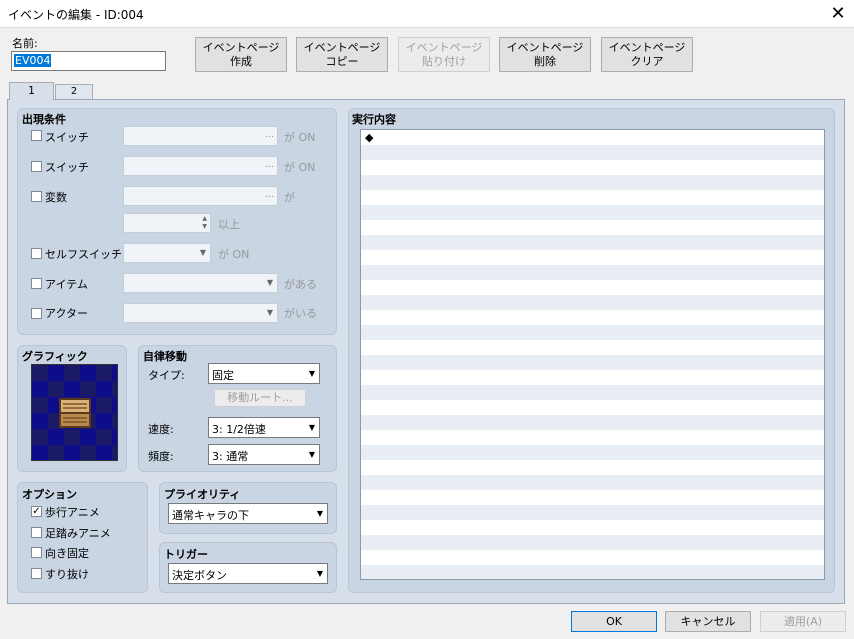 Image resolution: width=854 pixels, height=639 pixels. Describe the element at coordinates (56, 197) in the screenshot. I see `variable-label: 変数` at that location.